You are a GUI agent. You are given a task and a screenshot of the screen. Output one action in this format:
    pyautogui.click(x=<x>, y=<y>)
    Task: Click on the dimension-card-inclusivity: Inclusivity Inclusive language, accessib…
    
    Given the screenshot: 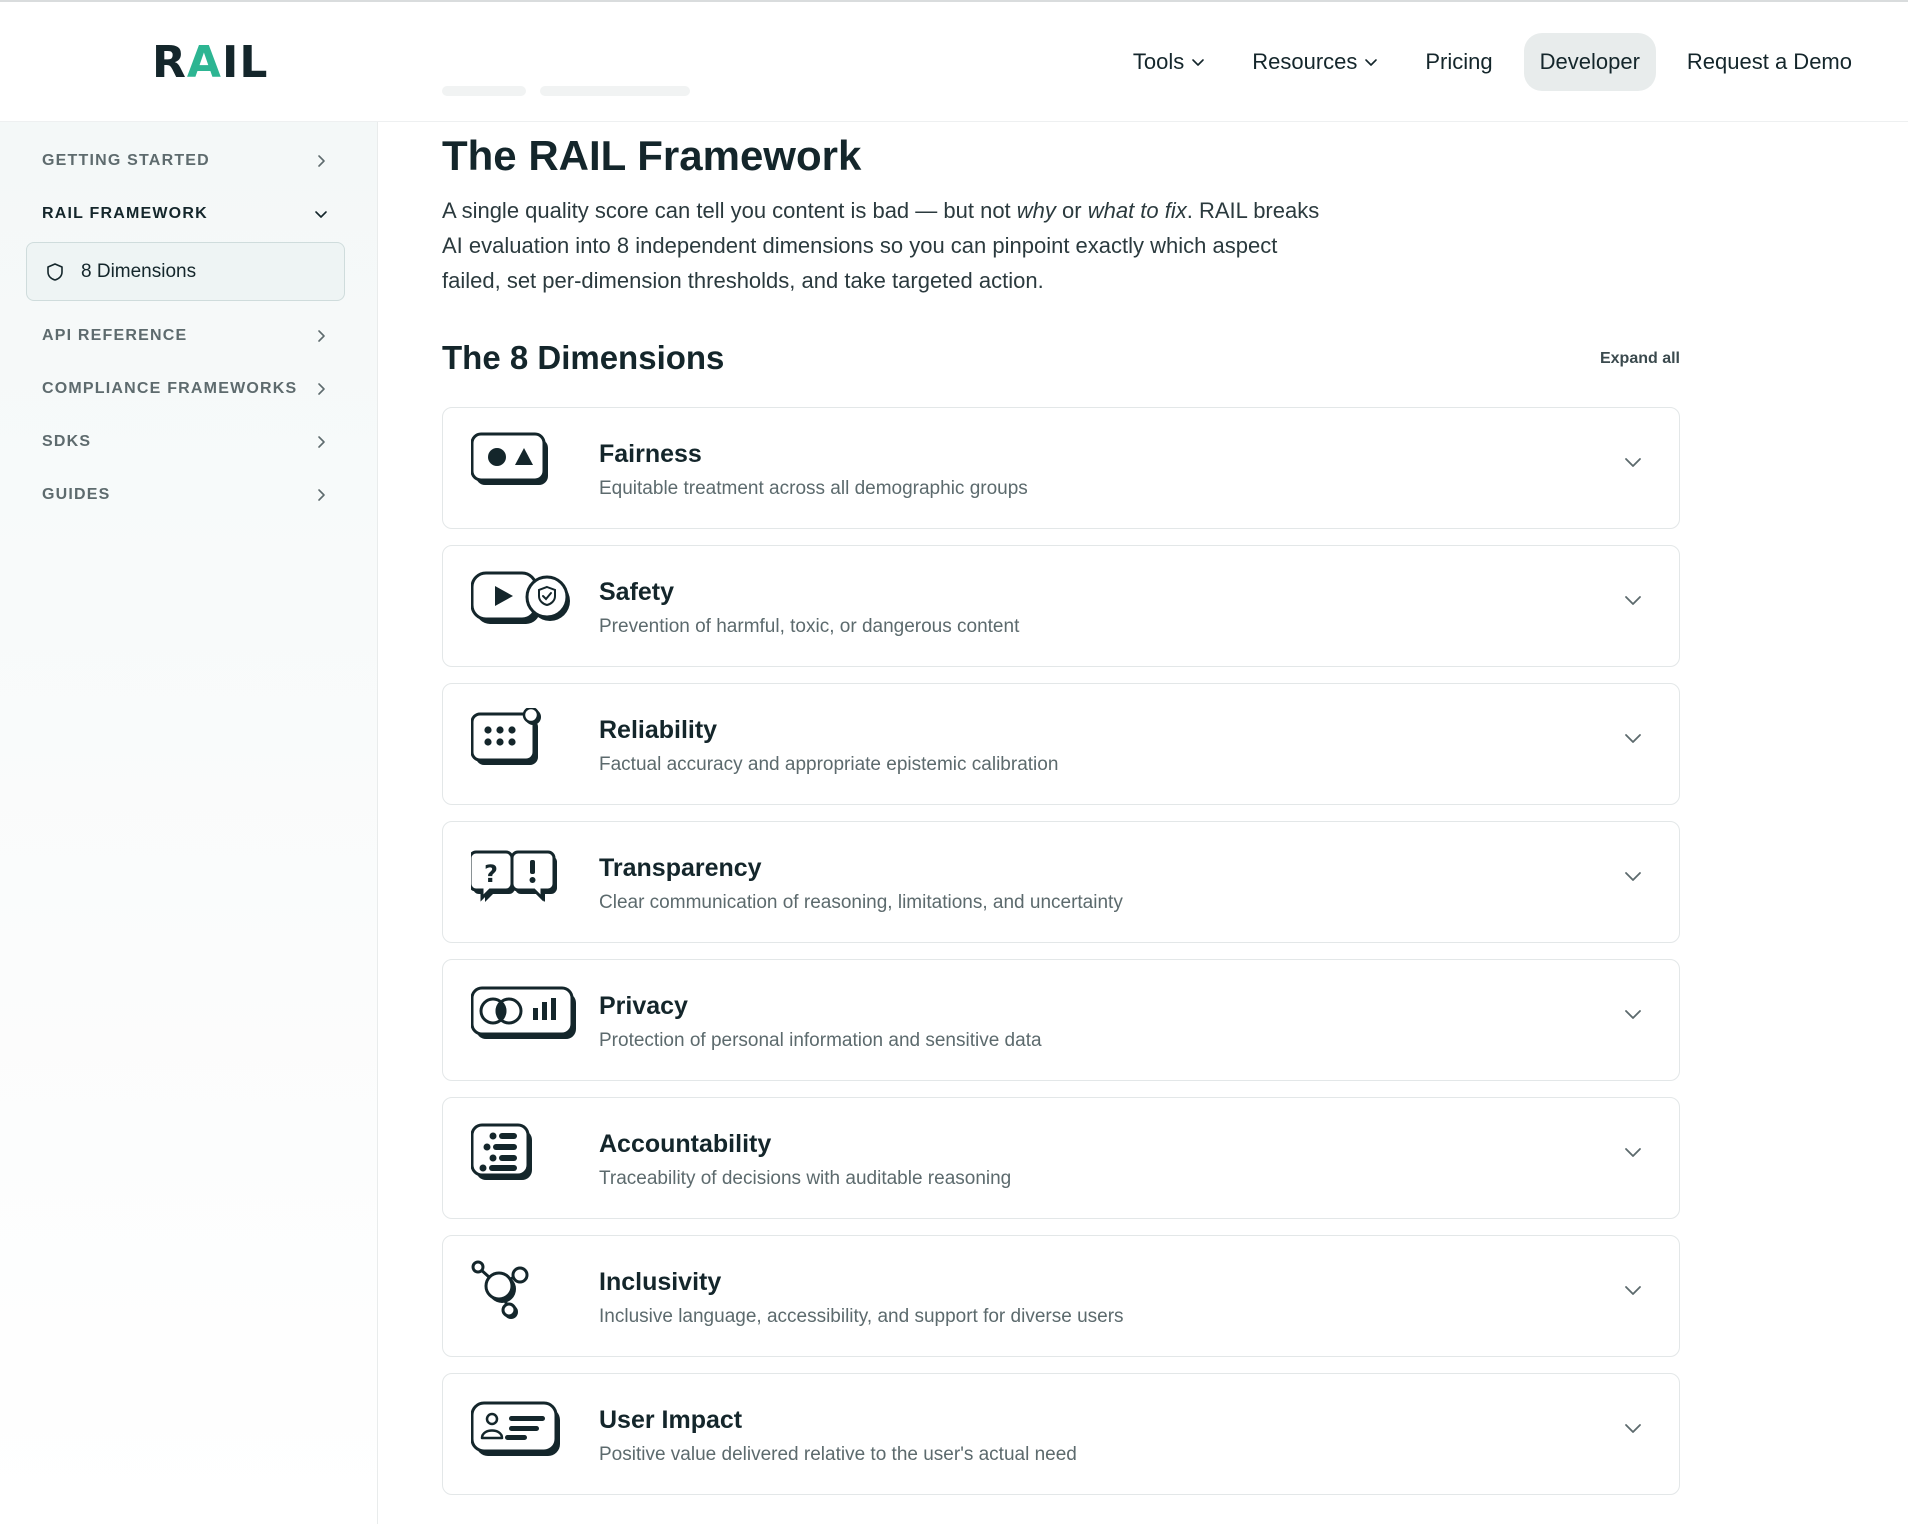 What is the action you would take?
    pyautogui.click(x=1061, y=1296)
    